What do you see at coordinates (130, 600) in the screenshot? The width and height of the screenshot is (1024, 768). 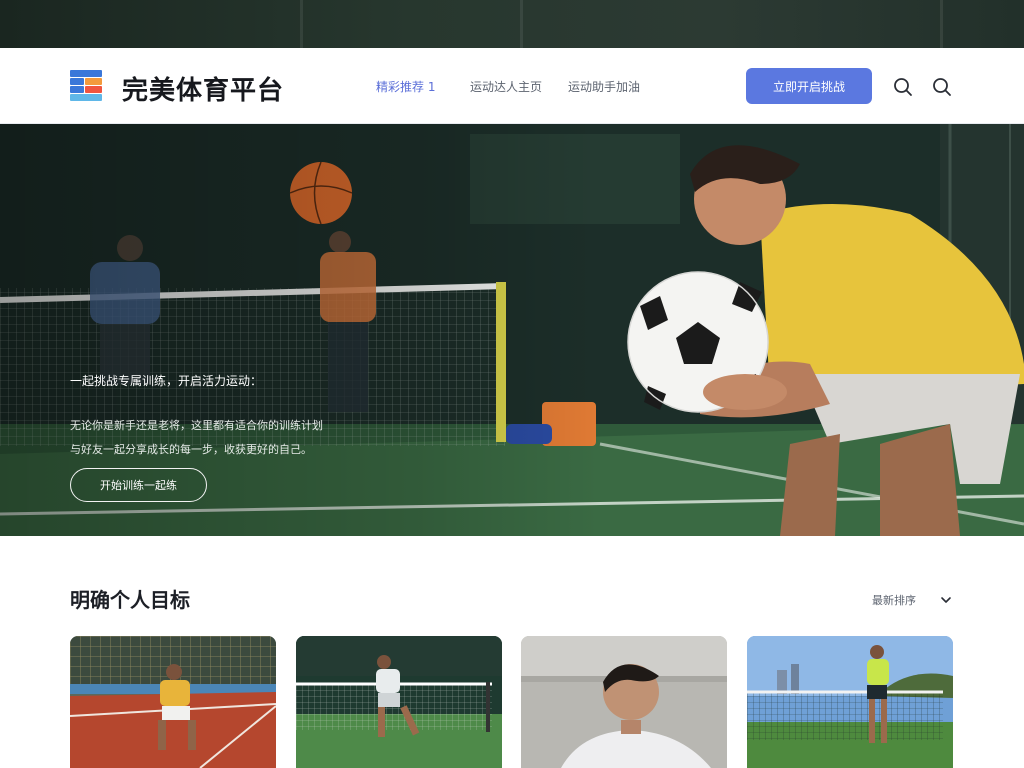 I see `section-title: 明确个人目标` at bounding box center [130, 600].